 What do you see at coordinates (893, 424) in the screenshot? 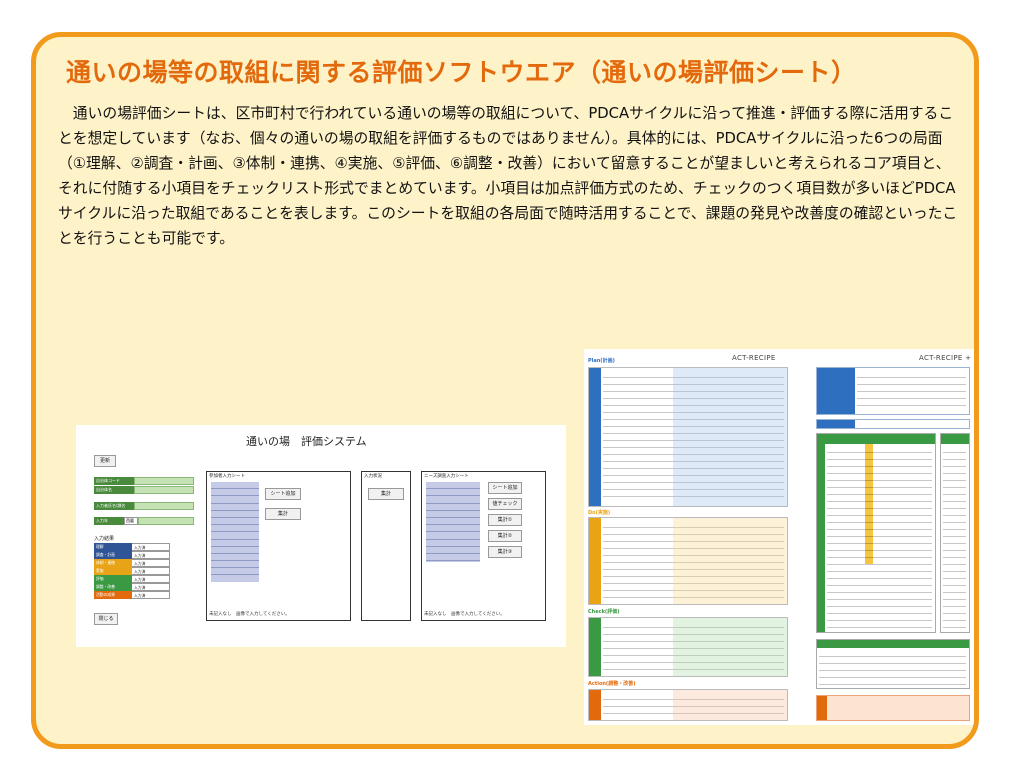
I see `recipe-plus-label-row` at bounding box center [893, 424].